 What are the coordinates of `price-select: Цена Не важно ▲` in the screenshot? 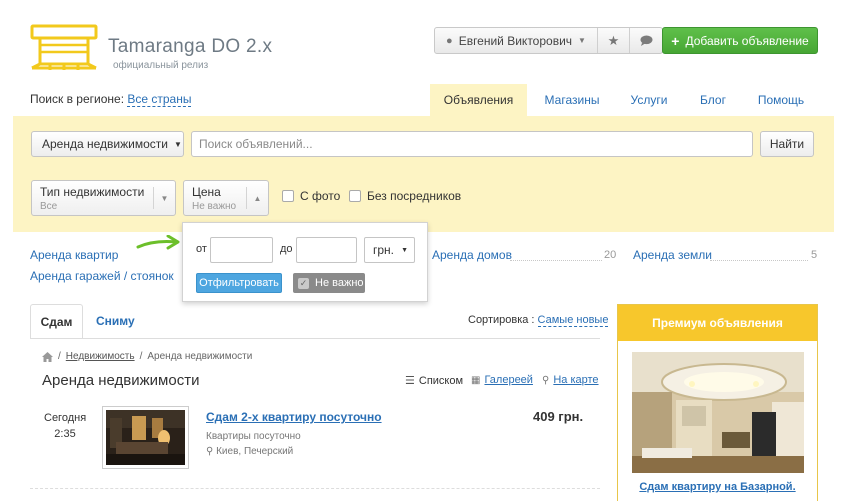 It's located at (226, 198).